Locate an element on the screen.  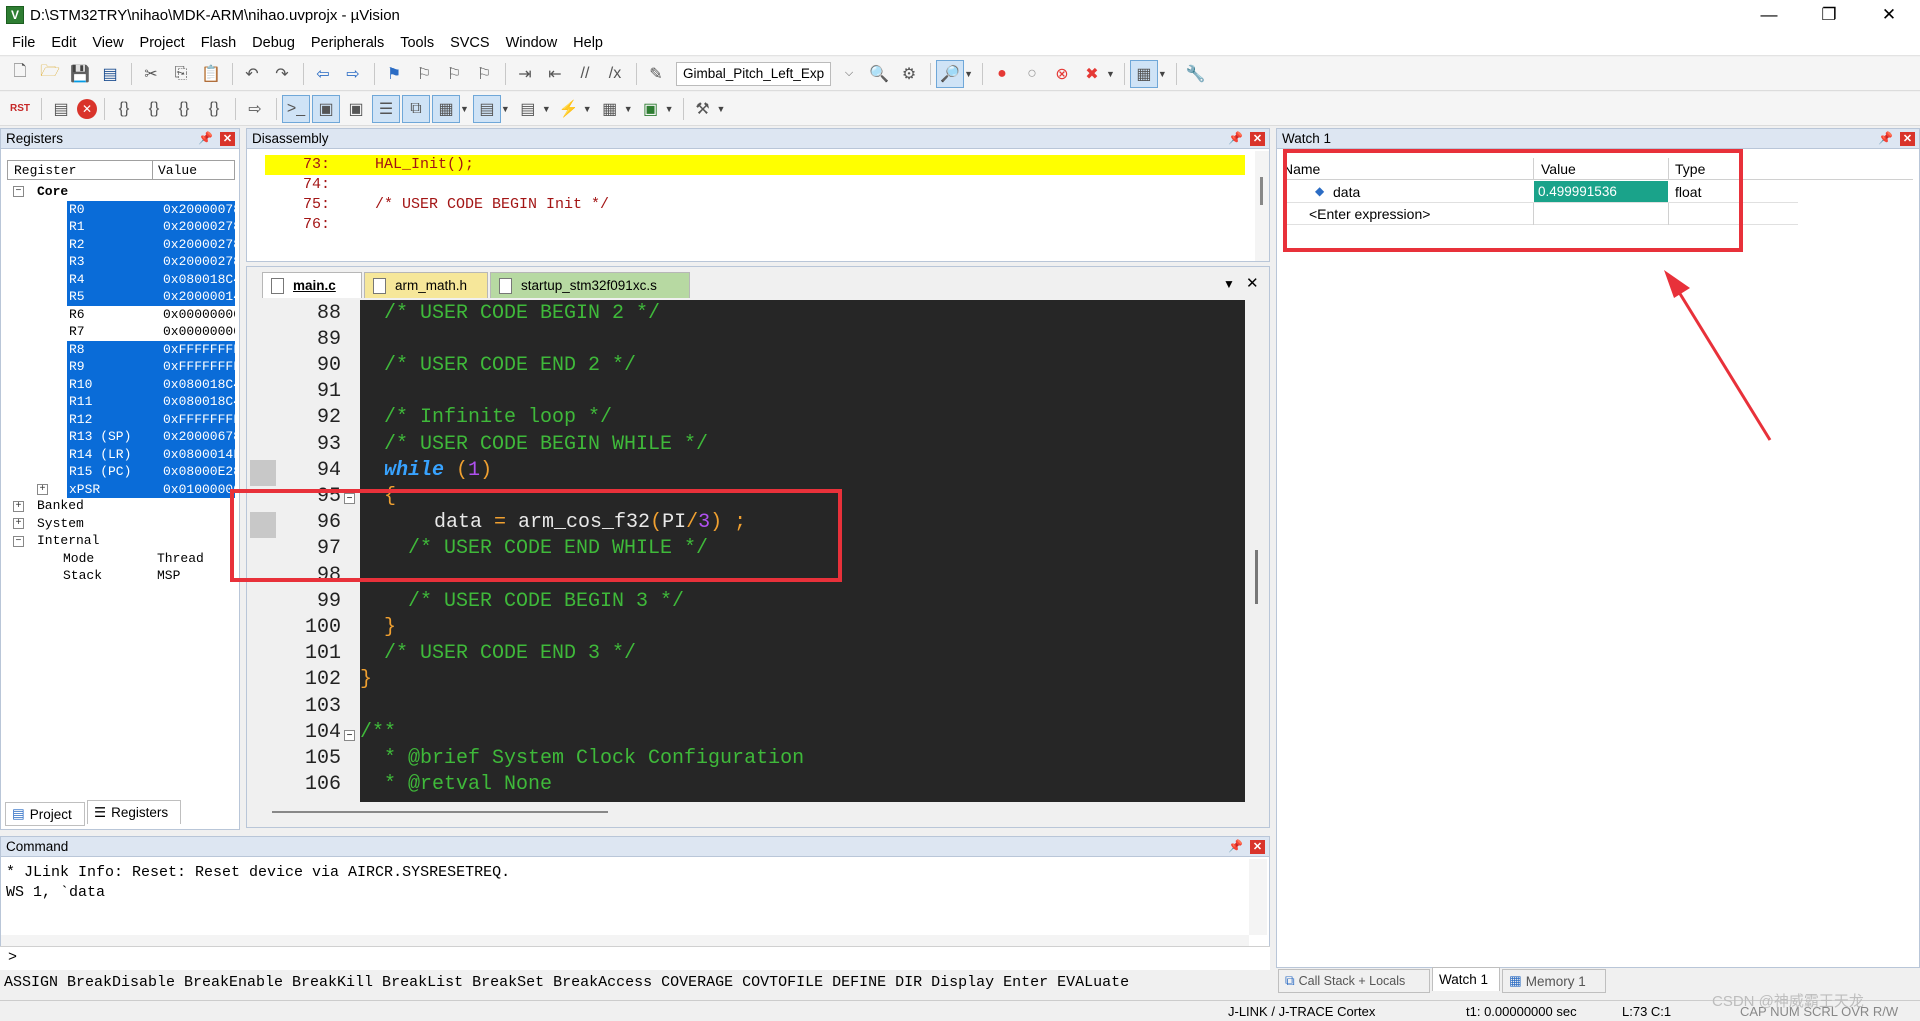
disassembly-current-line: 73: HAL_Init(); is located at coordinates (755, 165).